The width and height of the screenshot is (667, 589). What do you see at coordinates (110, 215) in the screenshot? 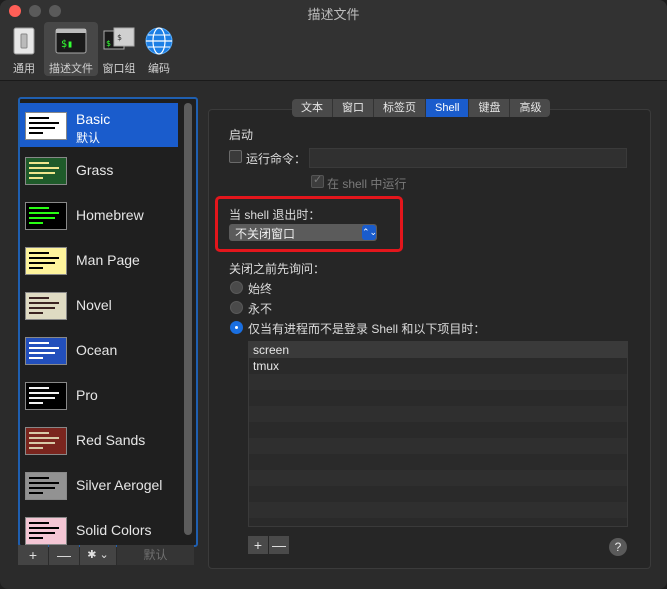
I see `profile-name: Homebrew` at bounding box center [110, 215].